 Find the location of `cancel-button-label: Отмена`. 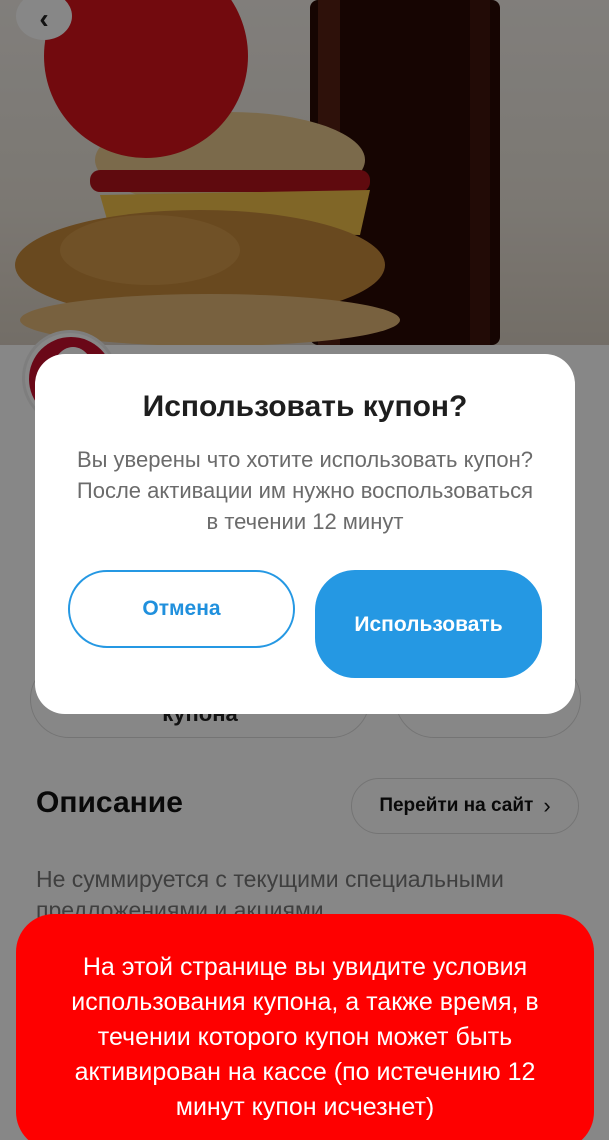

cancel-button-label: Отмена is located at coordinates (181, 608).